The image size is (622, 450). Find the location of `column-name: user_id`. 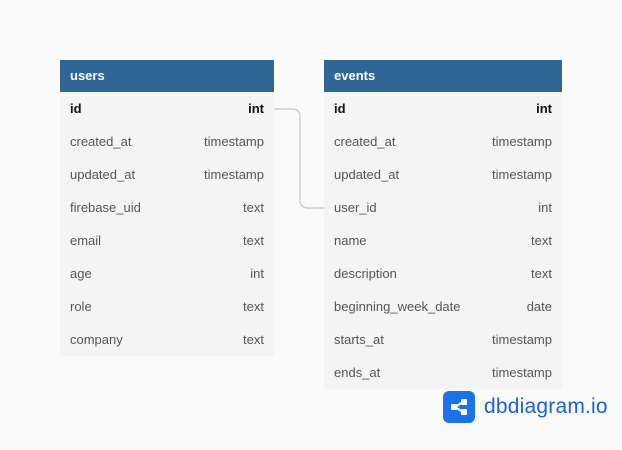

column-name: user_id is located at coordinates (355, 207).